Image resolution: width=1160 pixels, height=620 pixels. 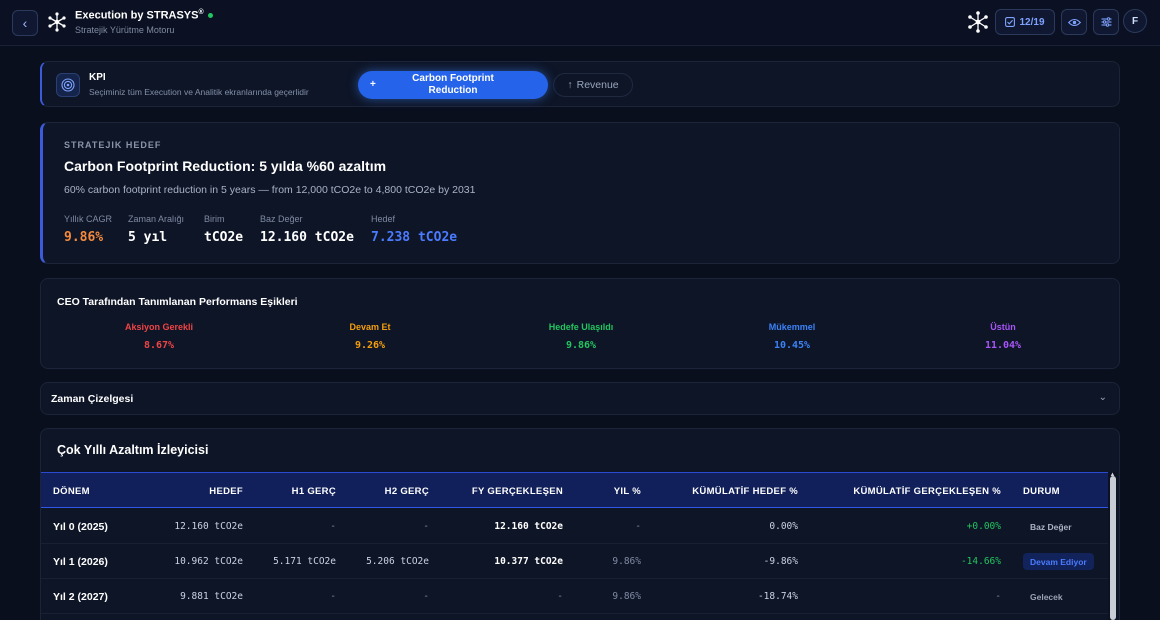 I want to click on threshold-continue: Devam Et 9.26%, so click(x=370, y=336).